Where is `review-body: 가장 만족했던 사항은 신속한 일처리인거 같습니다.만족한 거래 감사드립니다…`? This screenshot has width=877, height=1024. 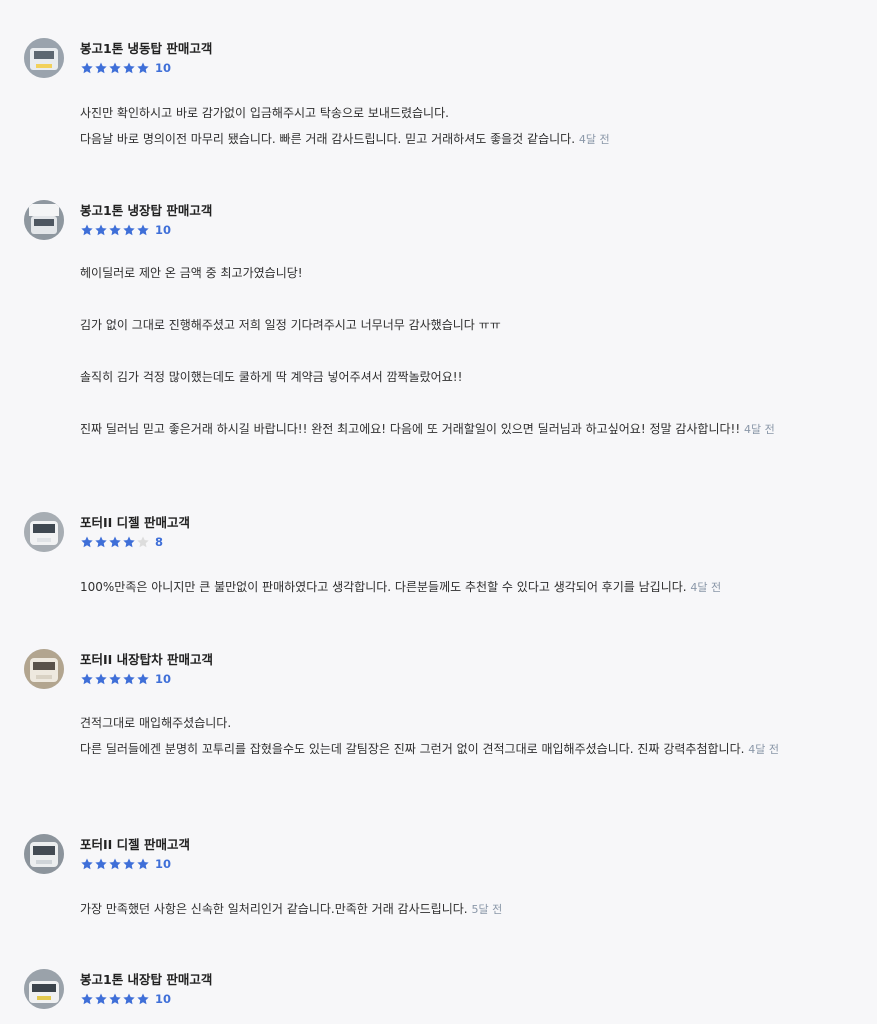
review-body: 가장 만족했던 사항은 신속한 일처리인거 같습니다.만족한 거래 감사드립니다… is located at coordinates (465, 909).